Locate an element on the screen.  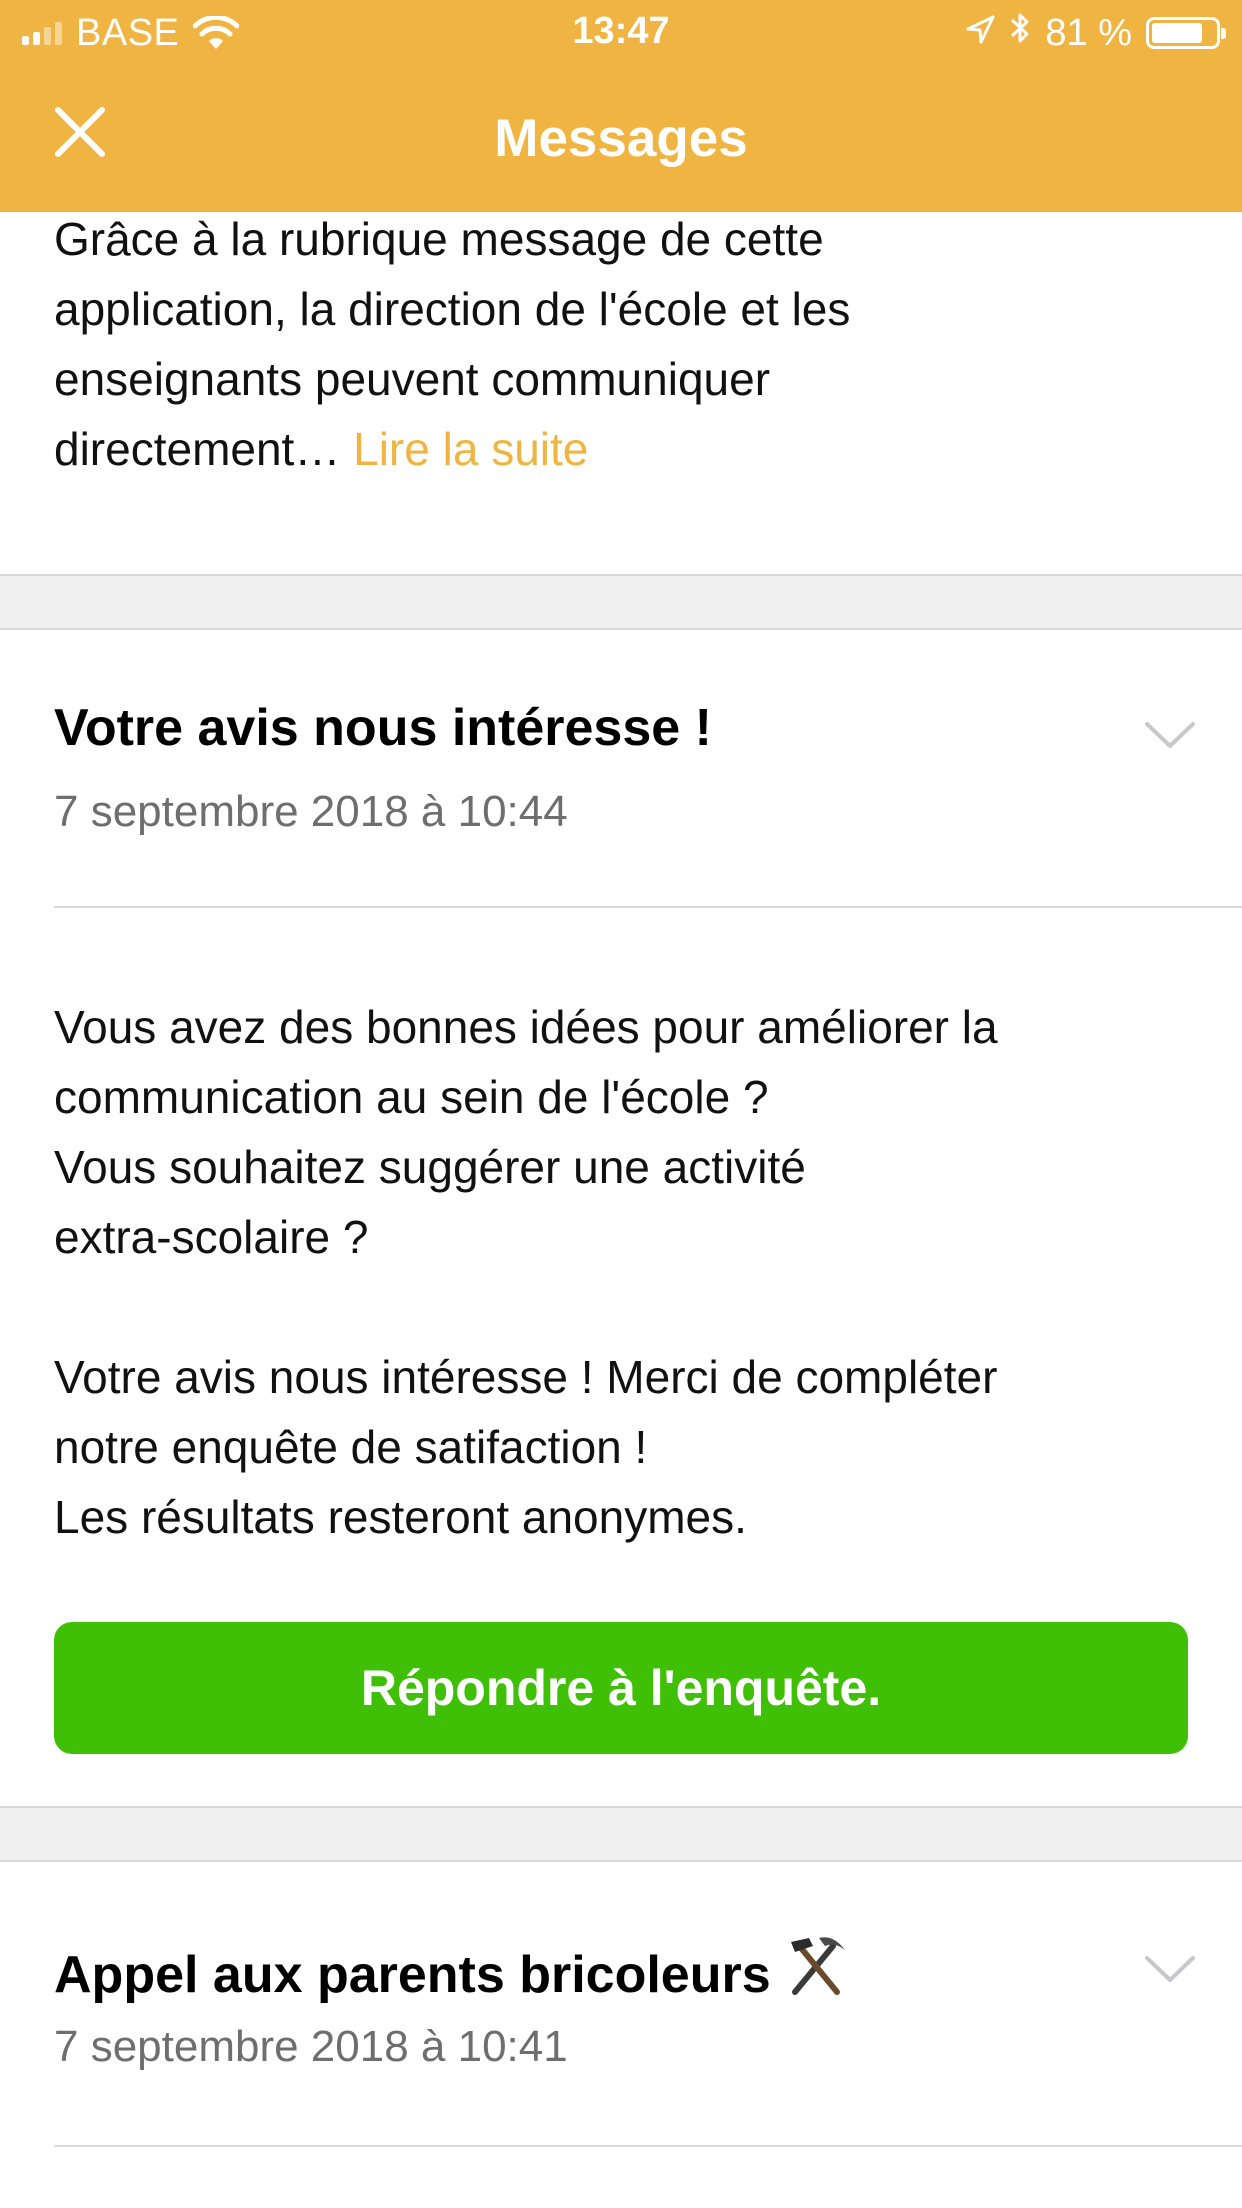
battery-percent: 81 % is located at coordinates (1088, 32).